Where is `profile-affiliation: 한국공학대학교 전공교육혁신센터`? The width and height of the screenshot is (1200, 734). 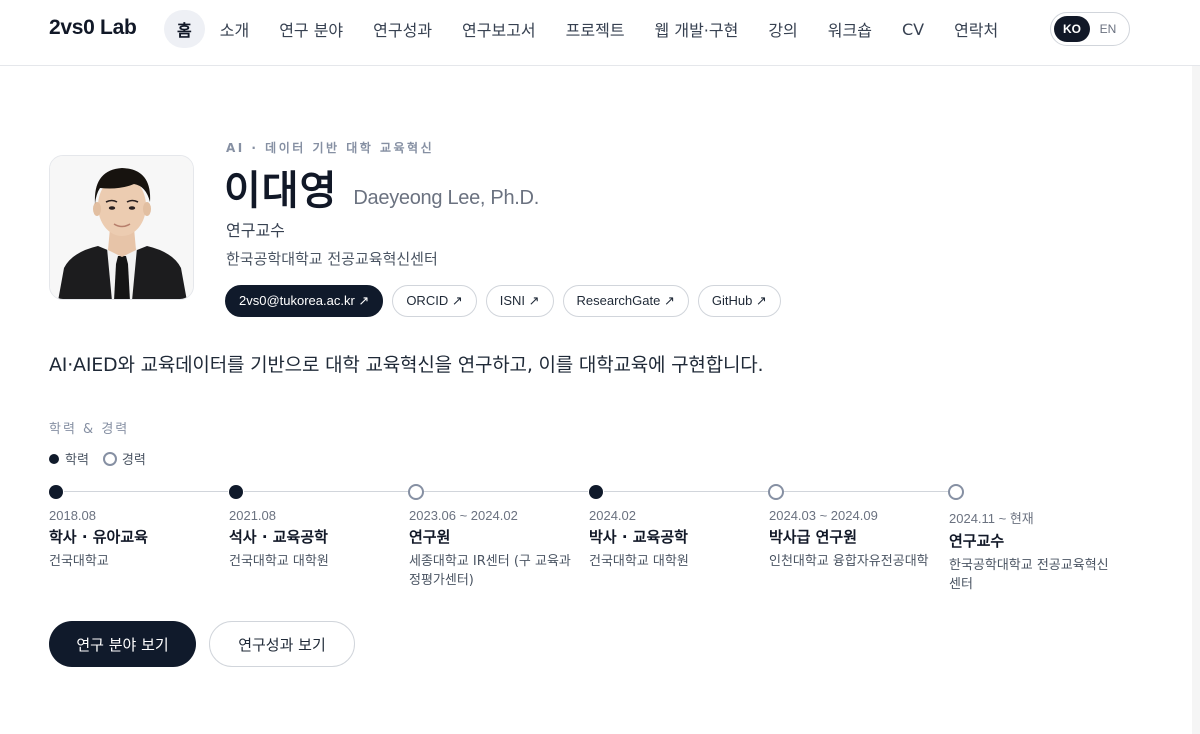
profile-affiliation: 한국공학대학교 전공교육혁신센터 is located at coordinates (332, 259).